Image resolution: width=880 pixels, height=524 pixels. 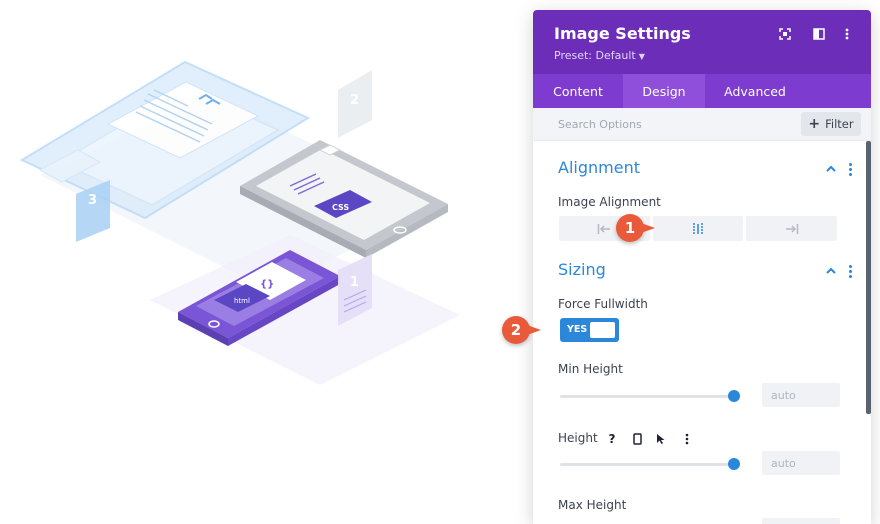 What do you see at coordinates (630, 228) in the screenshot?
I see `step-badge-1: 1` at bounding box center [630, 228].